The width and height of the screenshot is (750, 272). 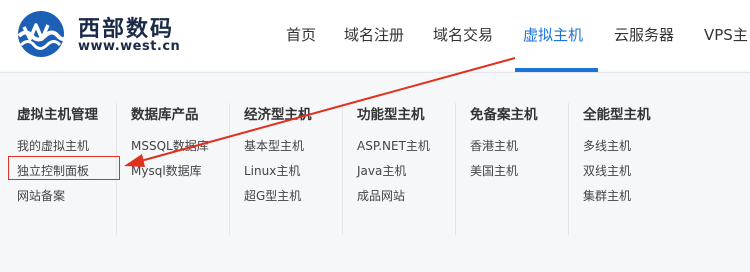 I want to click on menu-column-title: 免备案主机, so click(x=504, y=115).